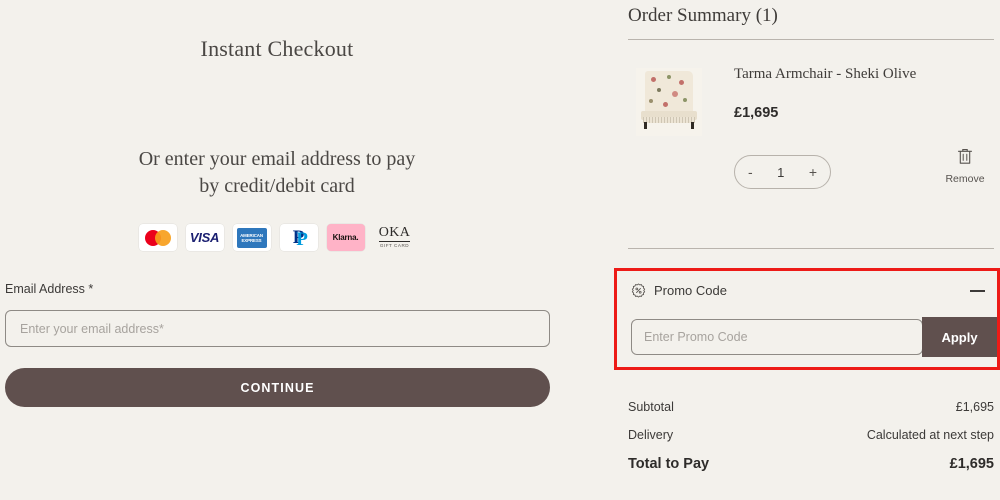 The height and width of the screenshot is (500, 1000). What do you see at coordinates (811, 39) in the screenshot?
I see `summary-divider-top` at bounding box center [811, 39].